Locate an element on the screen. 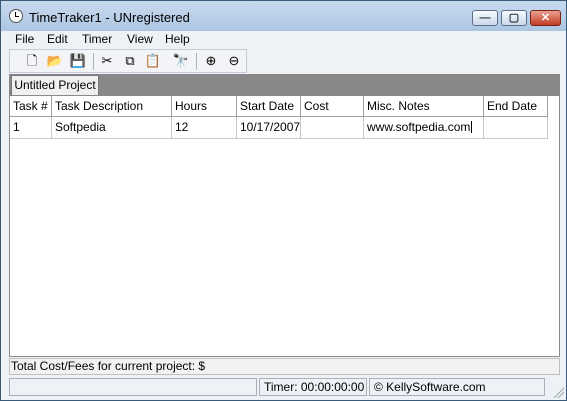  menu-file: File is located at coordinates (24, 39).